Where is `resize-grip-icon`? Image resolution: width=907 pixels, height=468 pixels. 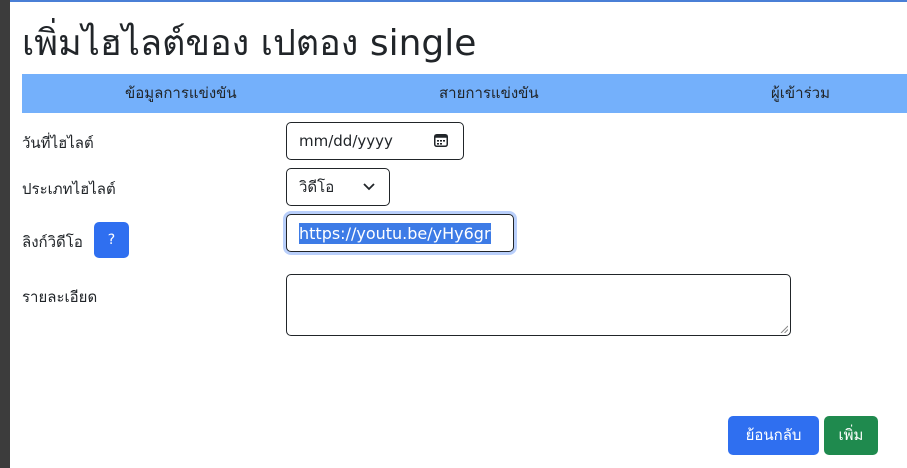
resize-grip-icon is located at coordinates (784, 329).